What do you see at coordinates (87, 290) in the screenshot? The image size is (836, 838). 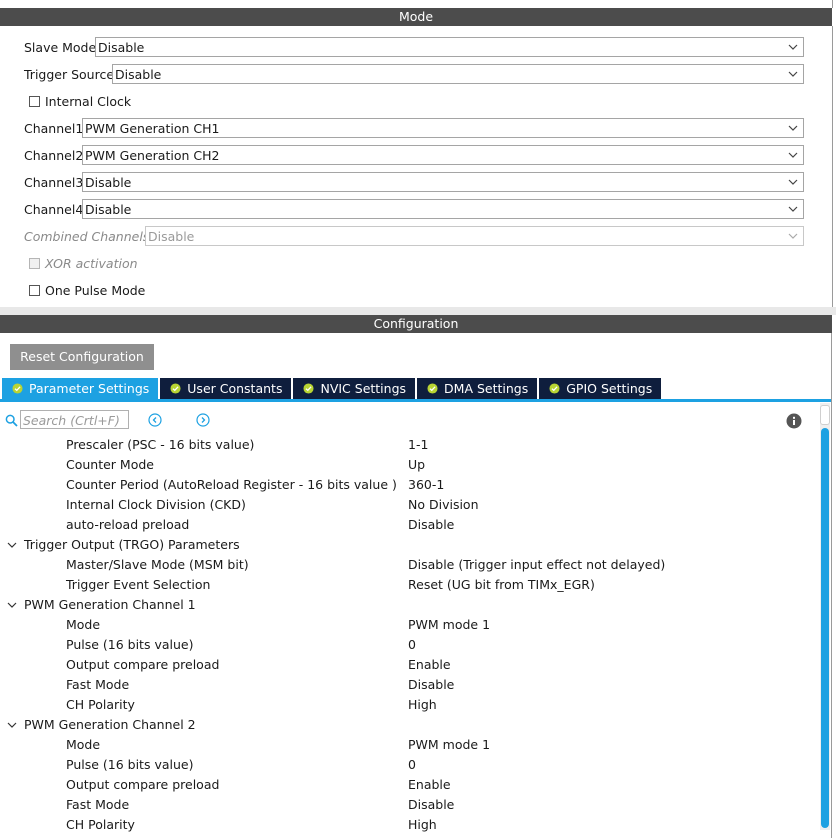 I see `one-pulse-mode-checkbox-row: One Pulse Mode` at bounding box center [87, 290].